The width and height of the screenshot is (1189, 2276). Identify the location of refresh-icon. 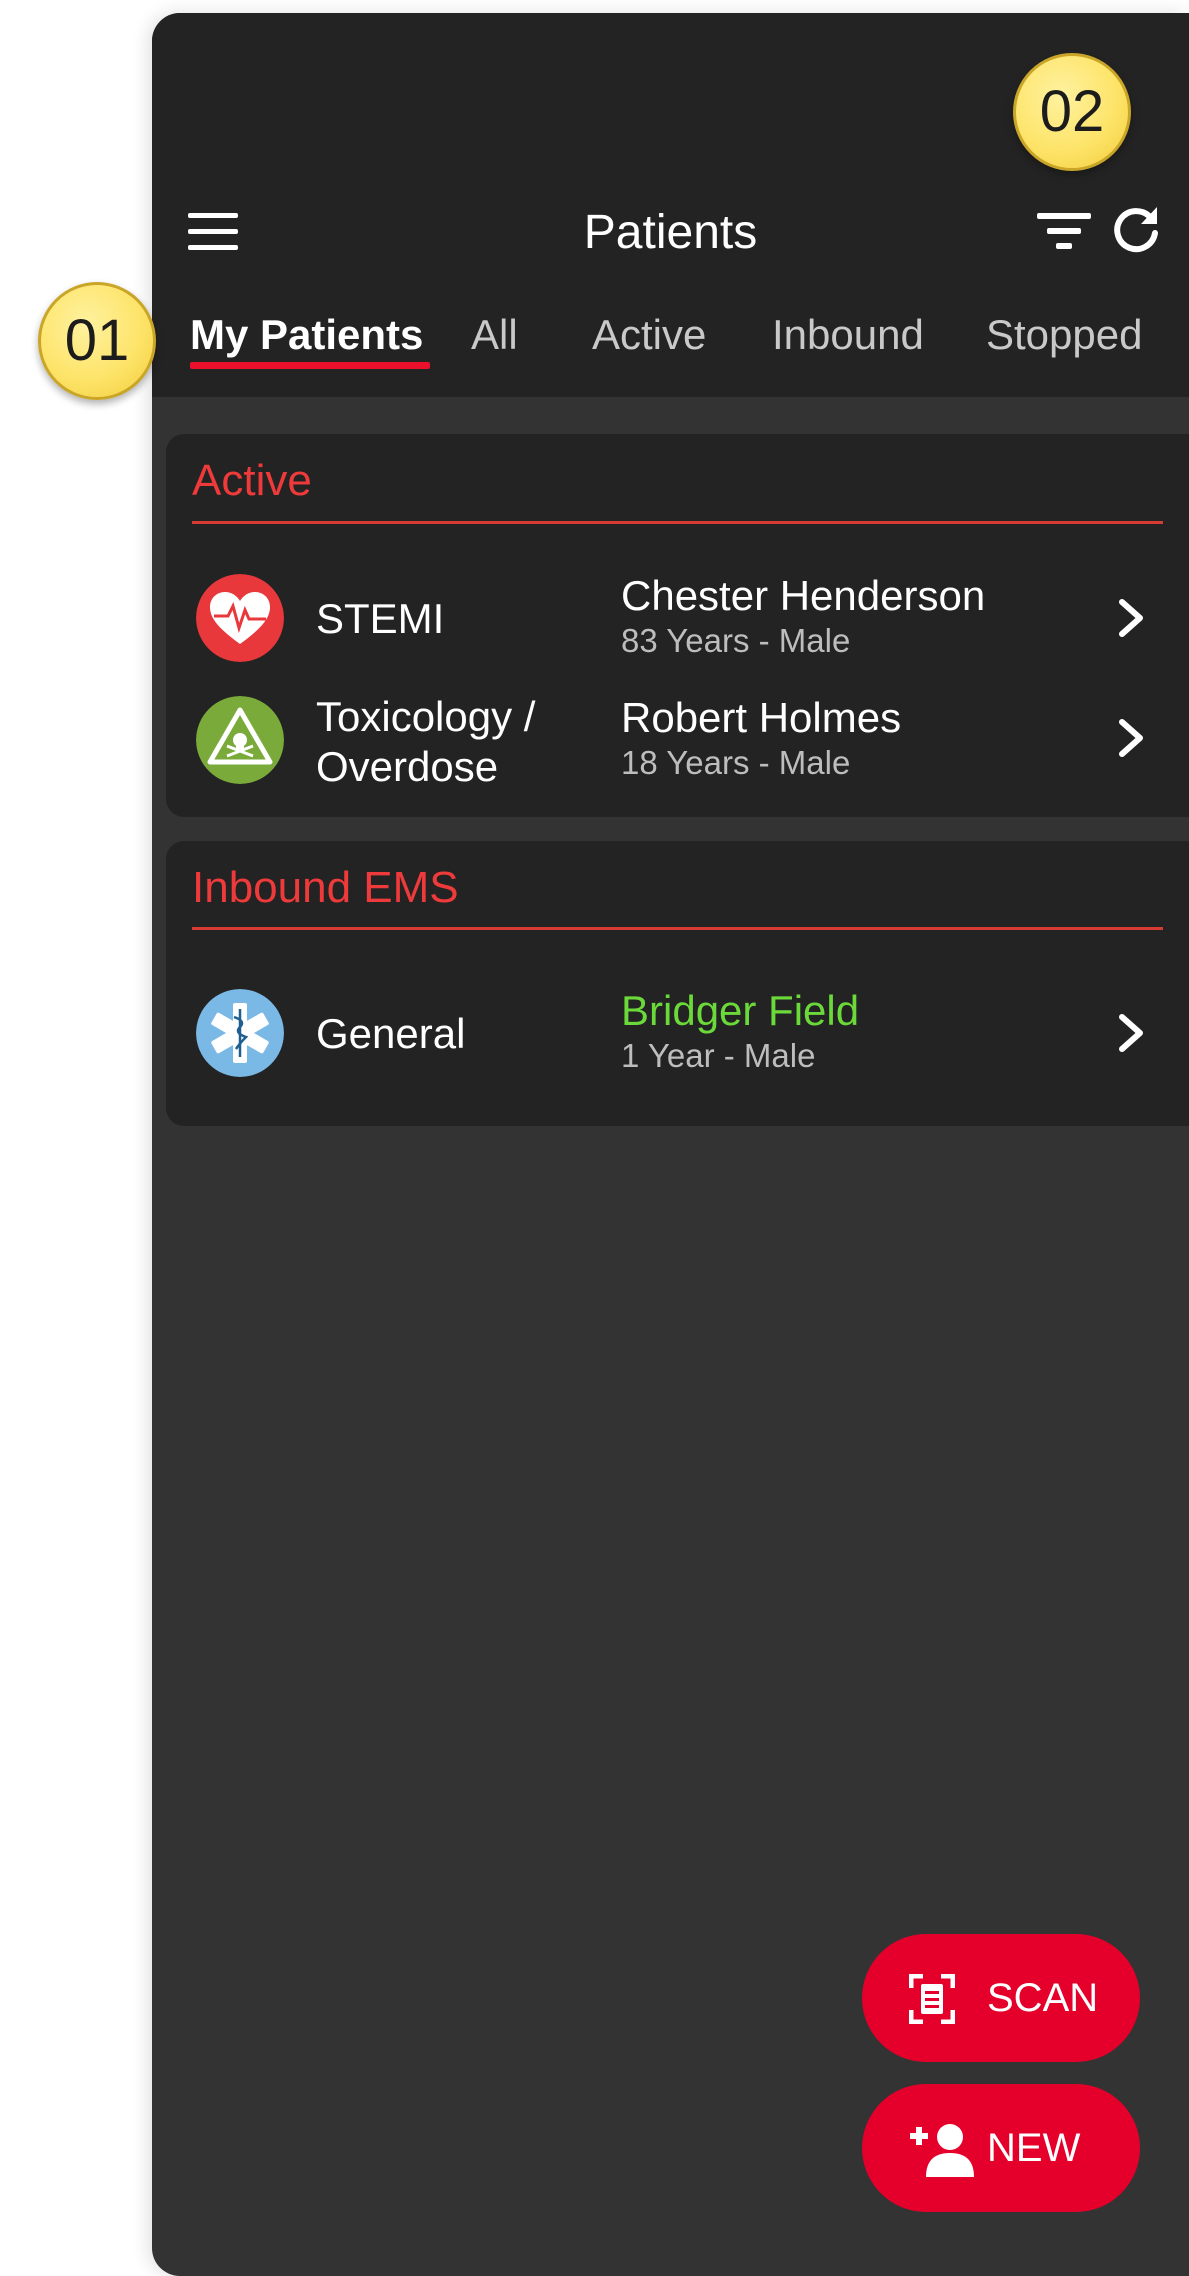
(1136, 229).